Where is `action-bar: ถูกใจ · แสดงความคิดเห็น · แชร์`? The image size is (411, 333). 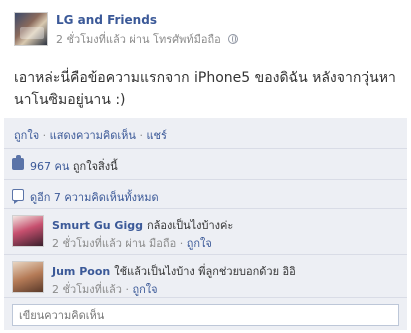 action-bar: ถูกใจ · แสดงความคิดเห็น · แชร์ is located at coordinates (90, 135).